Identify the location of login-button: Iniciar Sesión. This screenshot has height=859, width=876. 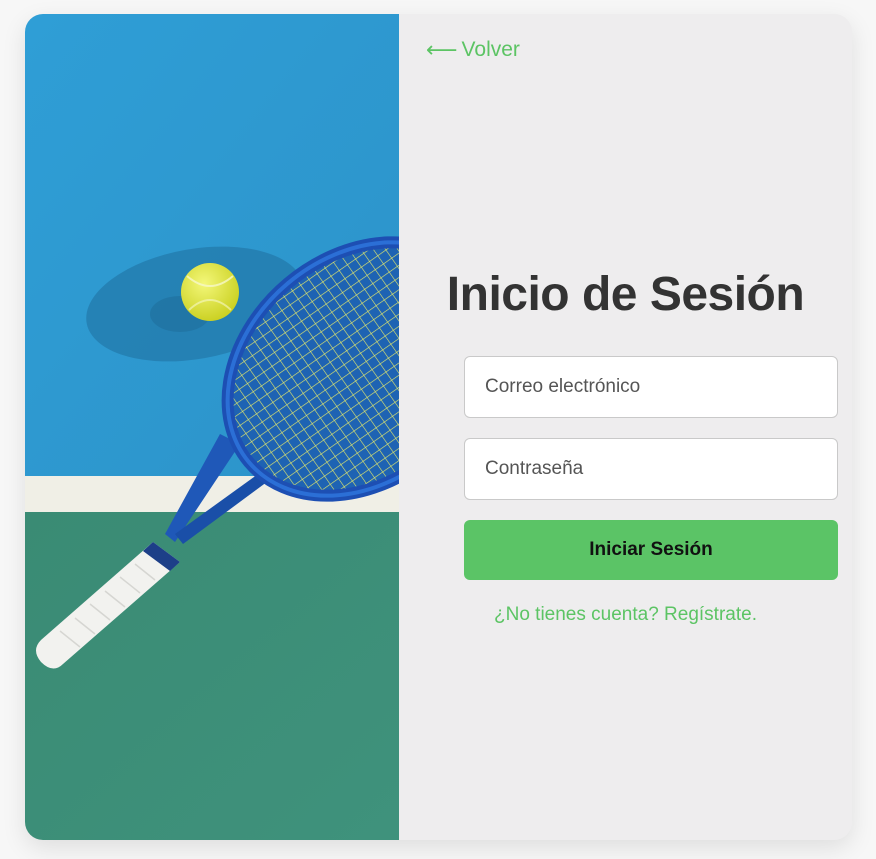
(651, 550).